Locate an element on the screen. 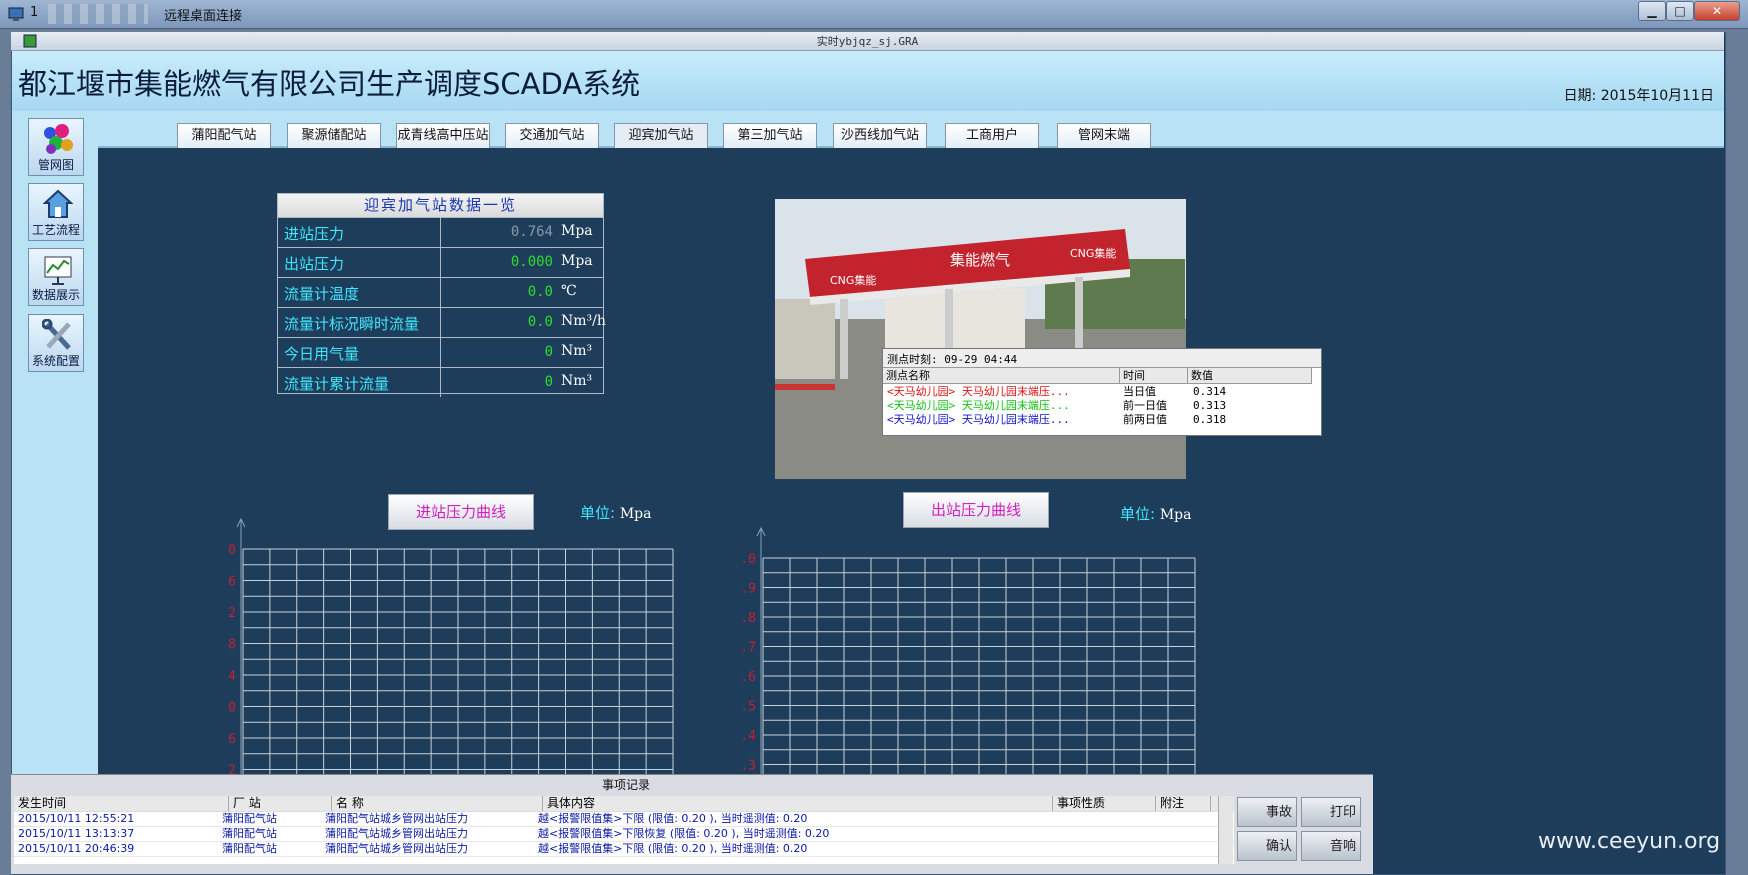 This screenshot has width=1748, height=875. blurred-host-name is located at coordinates (98, 14).